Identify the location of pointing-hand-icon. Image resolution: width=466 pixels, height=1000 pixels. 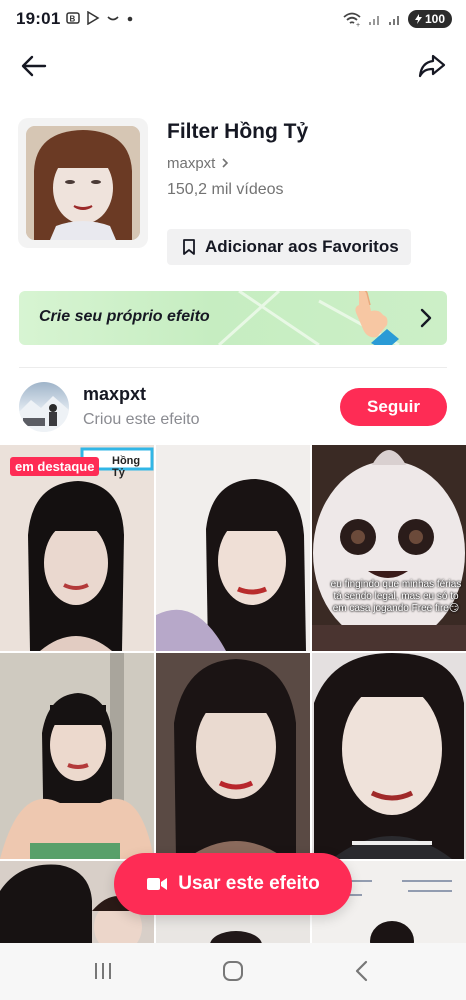
(377, 318).